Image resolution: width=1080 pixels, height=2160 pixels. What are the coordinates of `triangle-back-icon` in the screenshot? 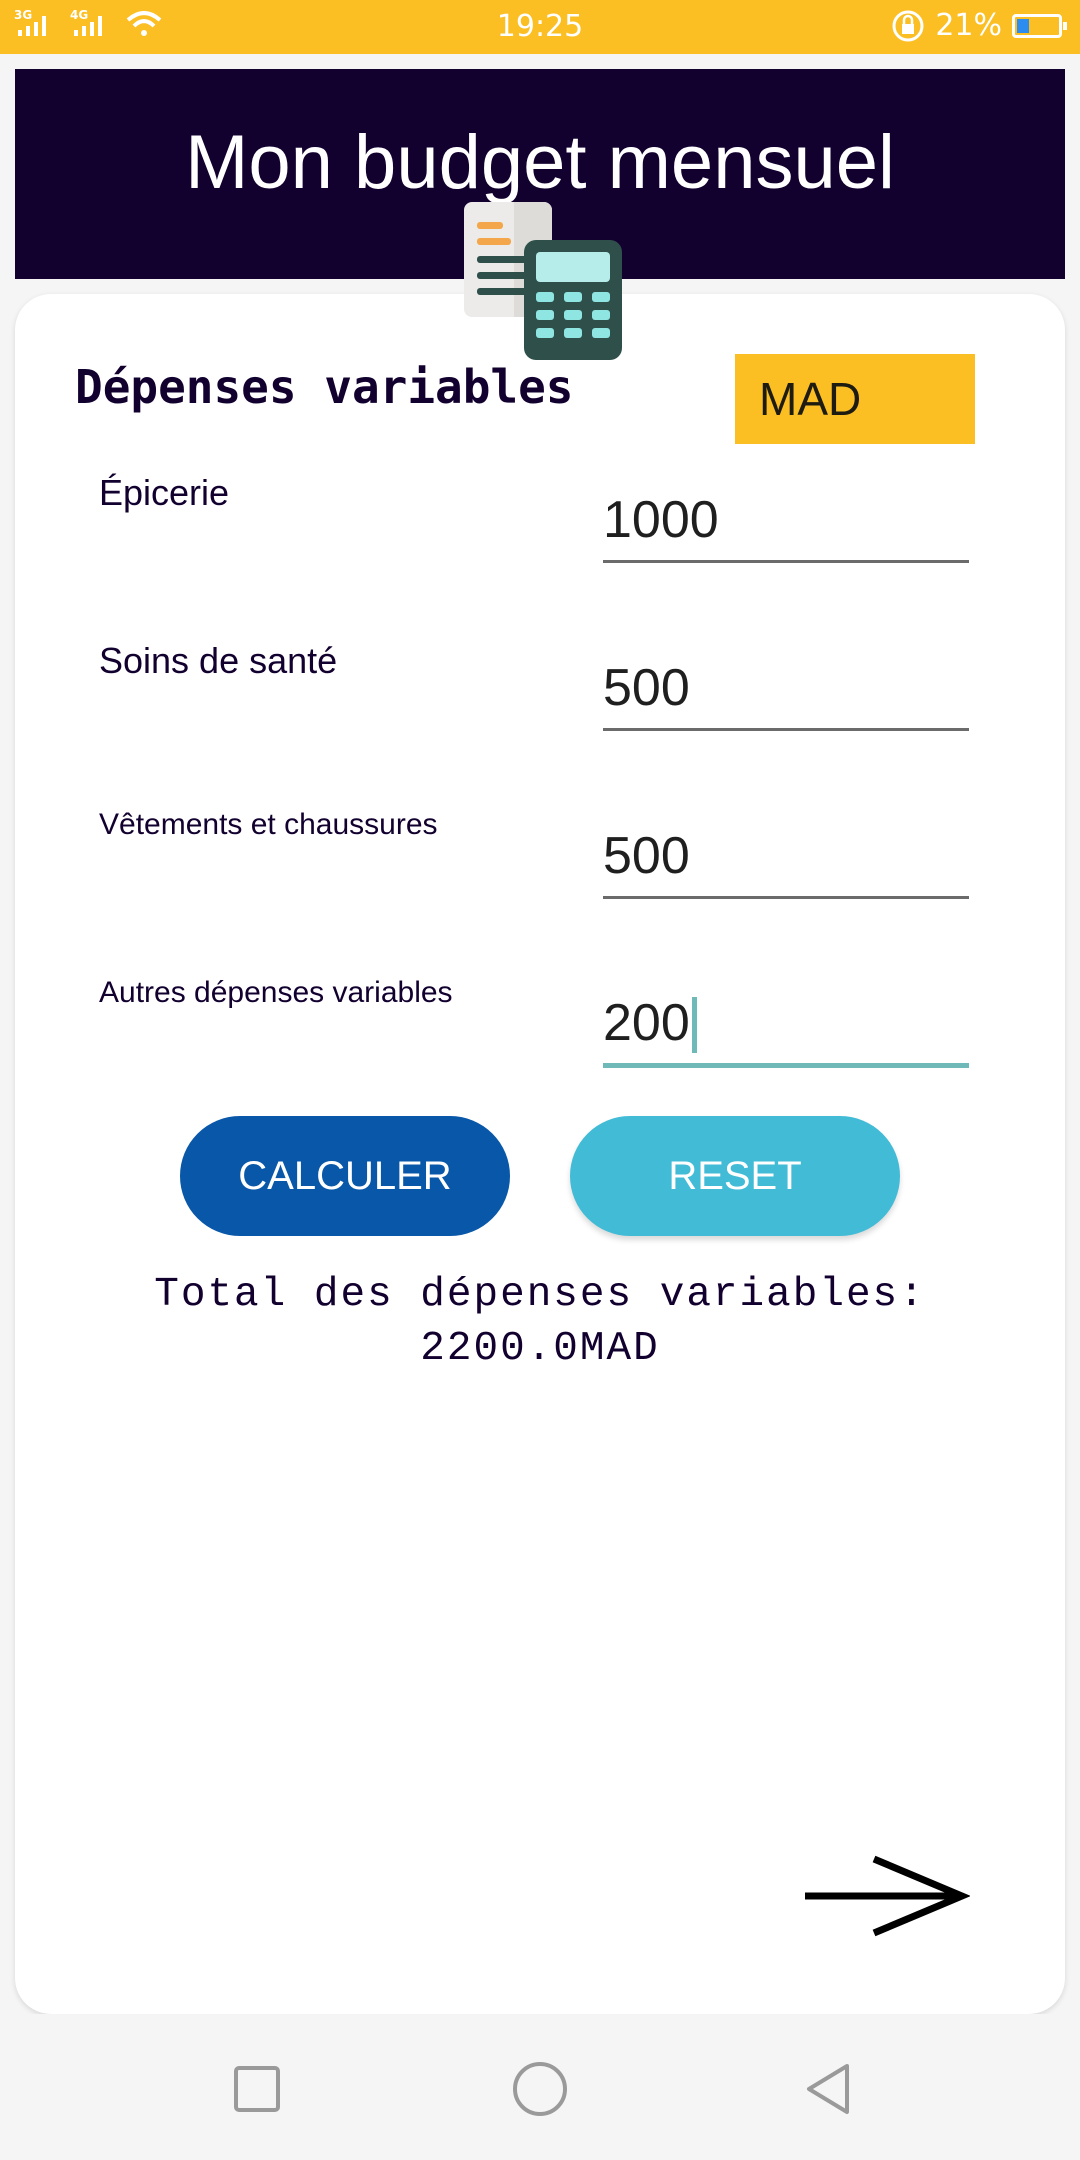 It's located at (830, 2089).